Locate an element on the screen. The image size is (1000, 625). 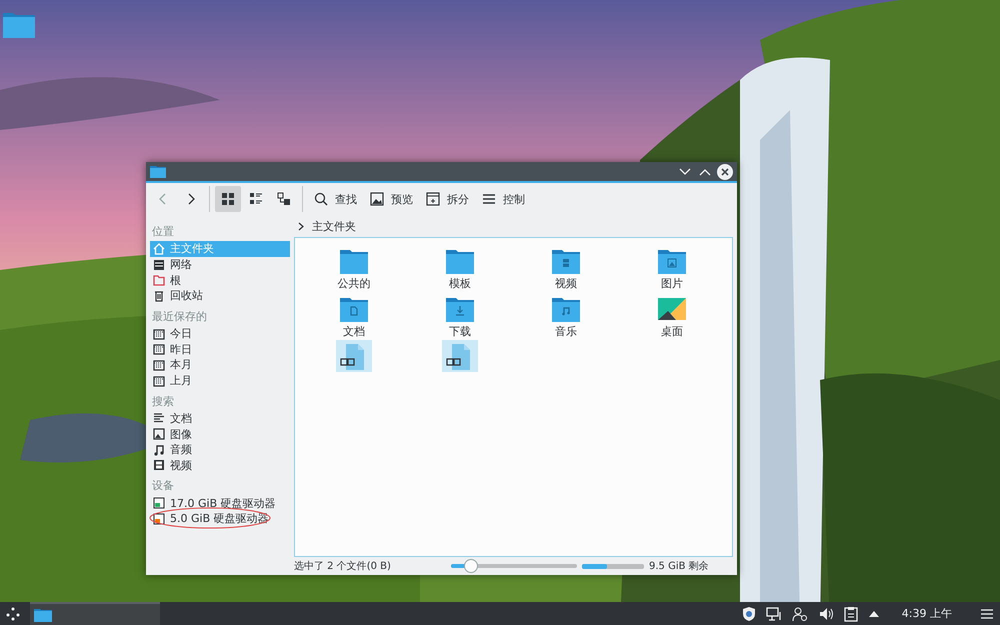
breadcrumb-item: 主文件夹 is located at coordinates (334, 226).